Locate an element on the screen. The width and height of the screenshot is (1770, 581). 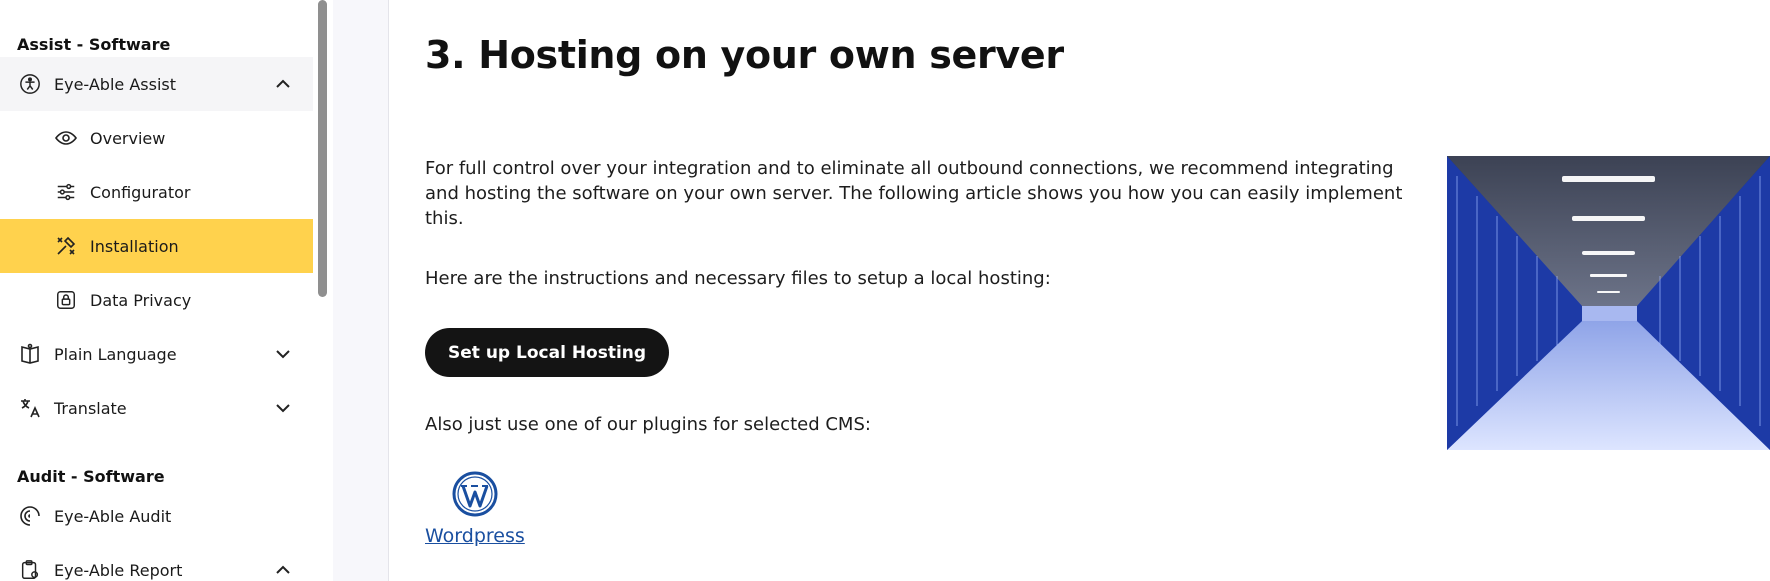
sidebar-item-label: Eye-Able Audit is located at coordinates (113, 516).